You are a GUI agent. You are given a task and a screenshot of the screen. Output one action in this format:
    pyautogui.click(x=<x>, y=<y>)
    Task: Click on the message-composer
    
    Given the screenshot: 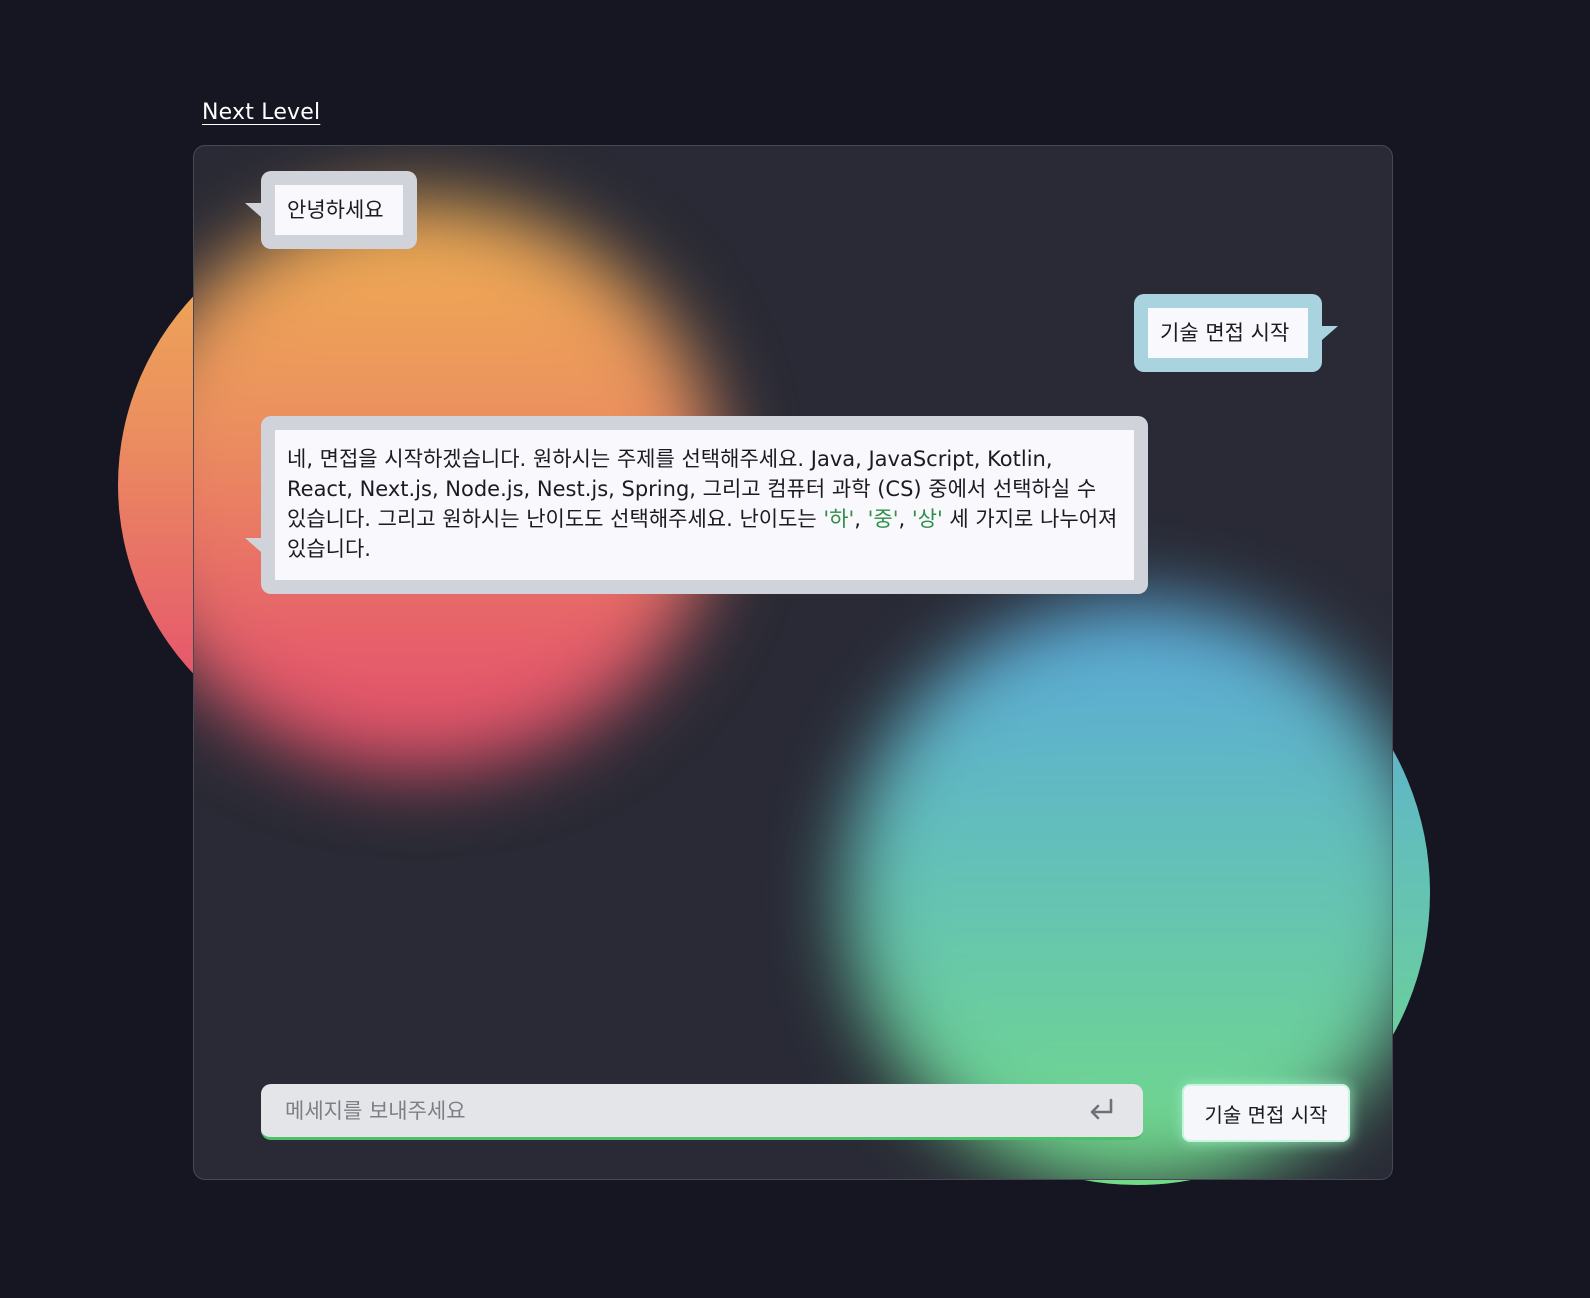 What is the action you would take?
    pyautogui.click(x=702, y=1112)
    